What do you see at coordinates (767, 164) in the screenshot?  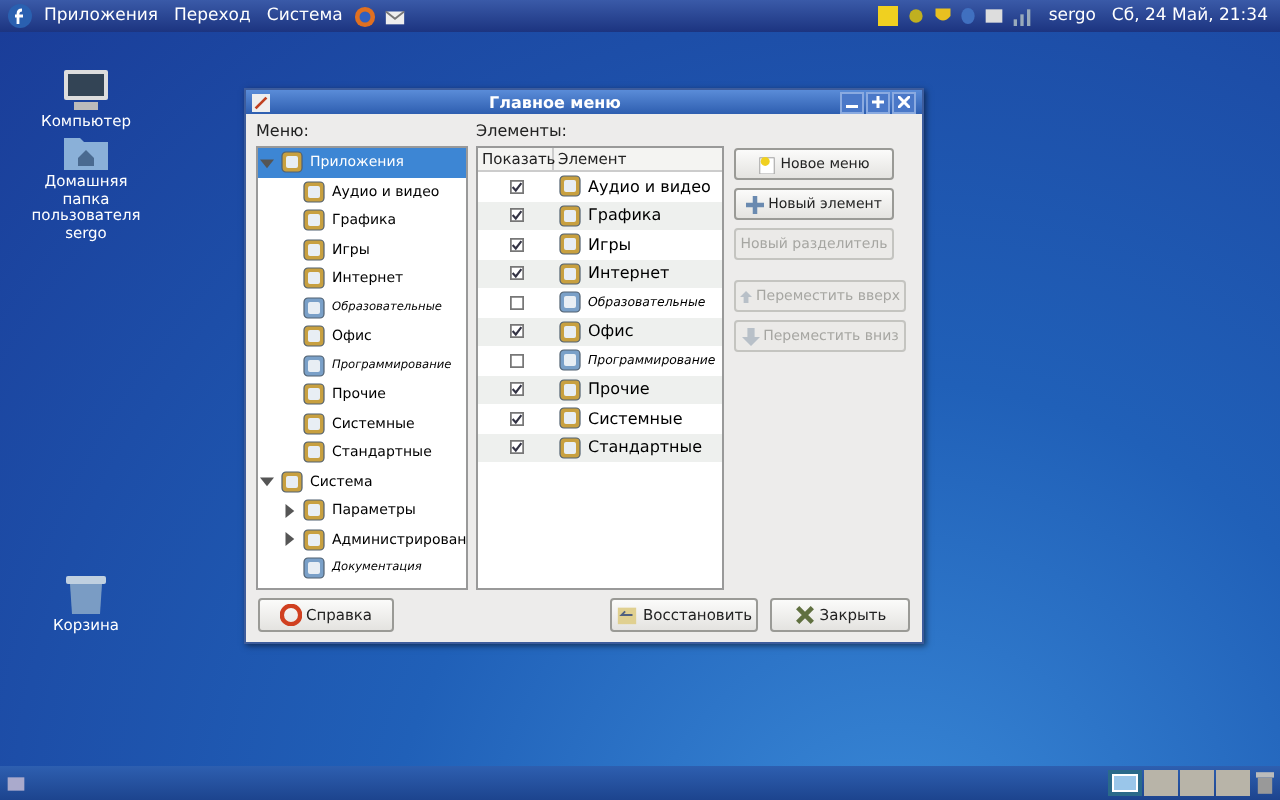 I see `page-icon` at bounding box center [767, 164].